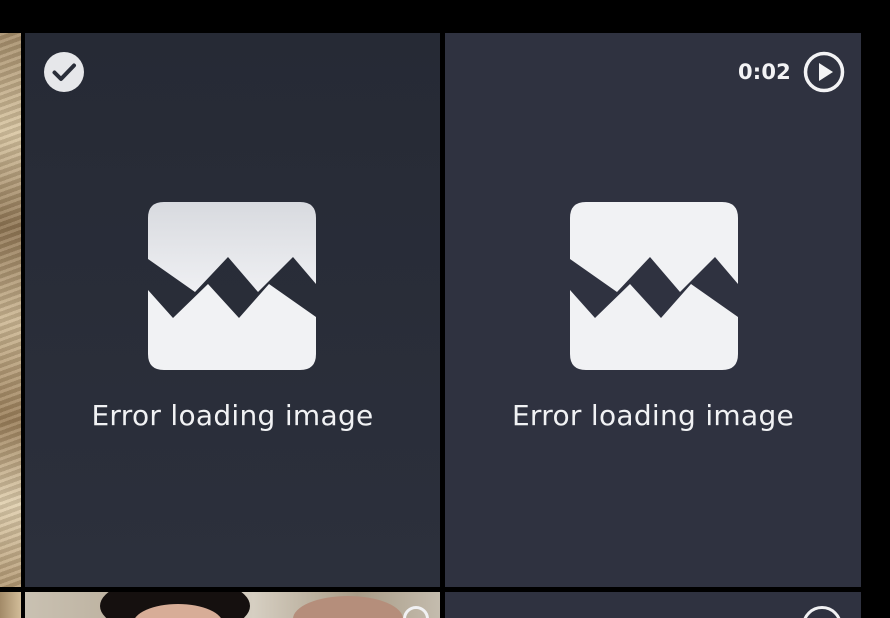 This screenshot has width=890, height=618. What do you see at coordinates (791, 72) in the screenshot?
I see `video-badge: 0:02` at bounding box center [791, 72].